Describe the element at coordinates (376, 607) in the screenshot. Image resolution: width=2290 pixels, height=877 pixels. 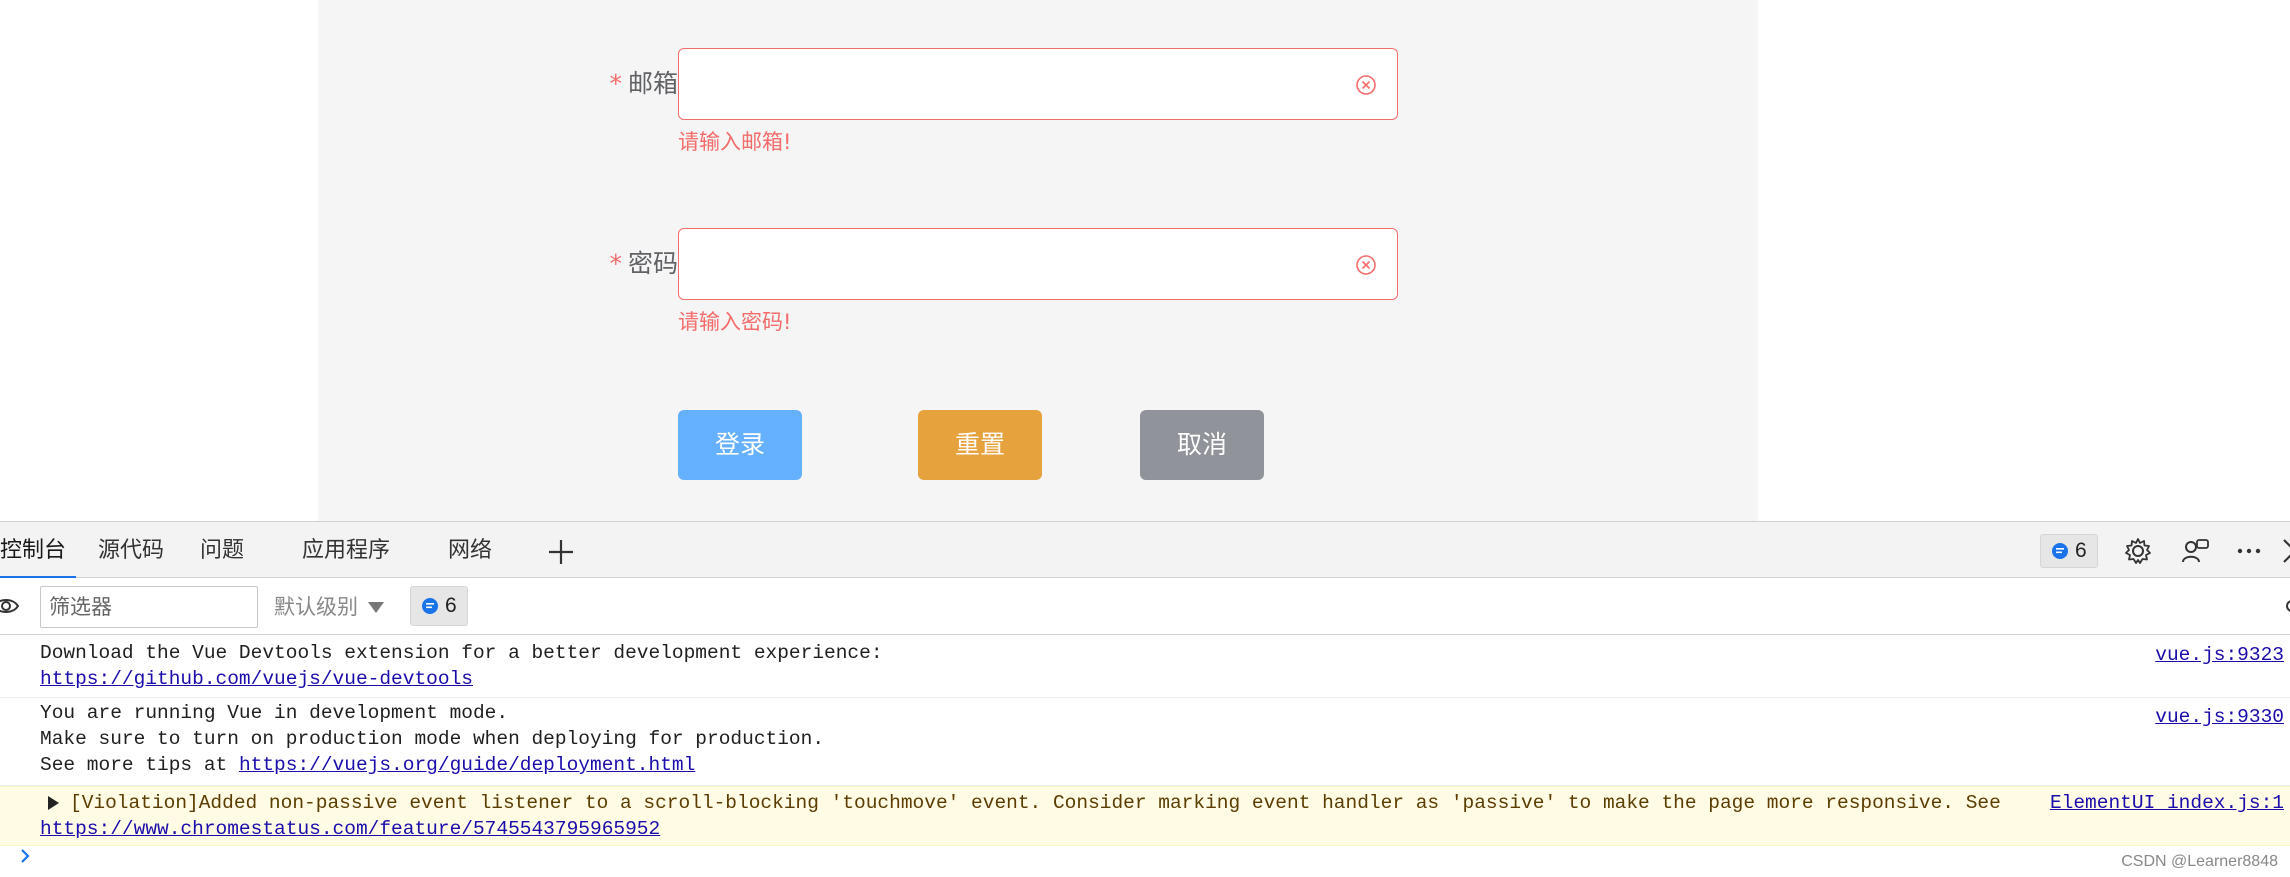
I see `dropdown-arrow-icon` at that location.